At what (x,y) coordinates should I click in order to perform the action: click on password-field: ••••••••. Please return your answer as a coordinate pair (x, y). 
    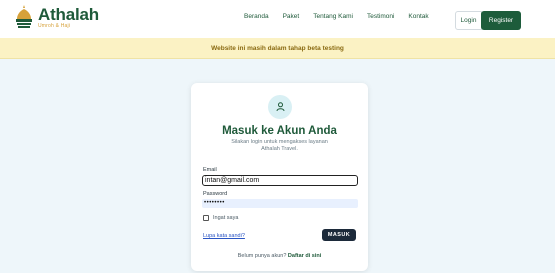
    Looking at the image, I should click on (280, 203).